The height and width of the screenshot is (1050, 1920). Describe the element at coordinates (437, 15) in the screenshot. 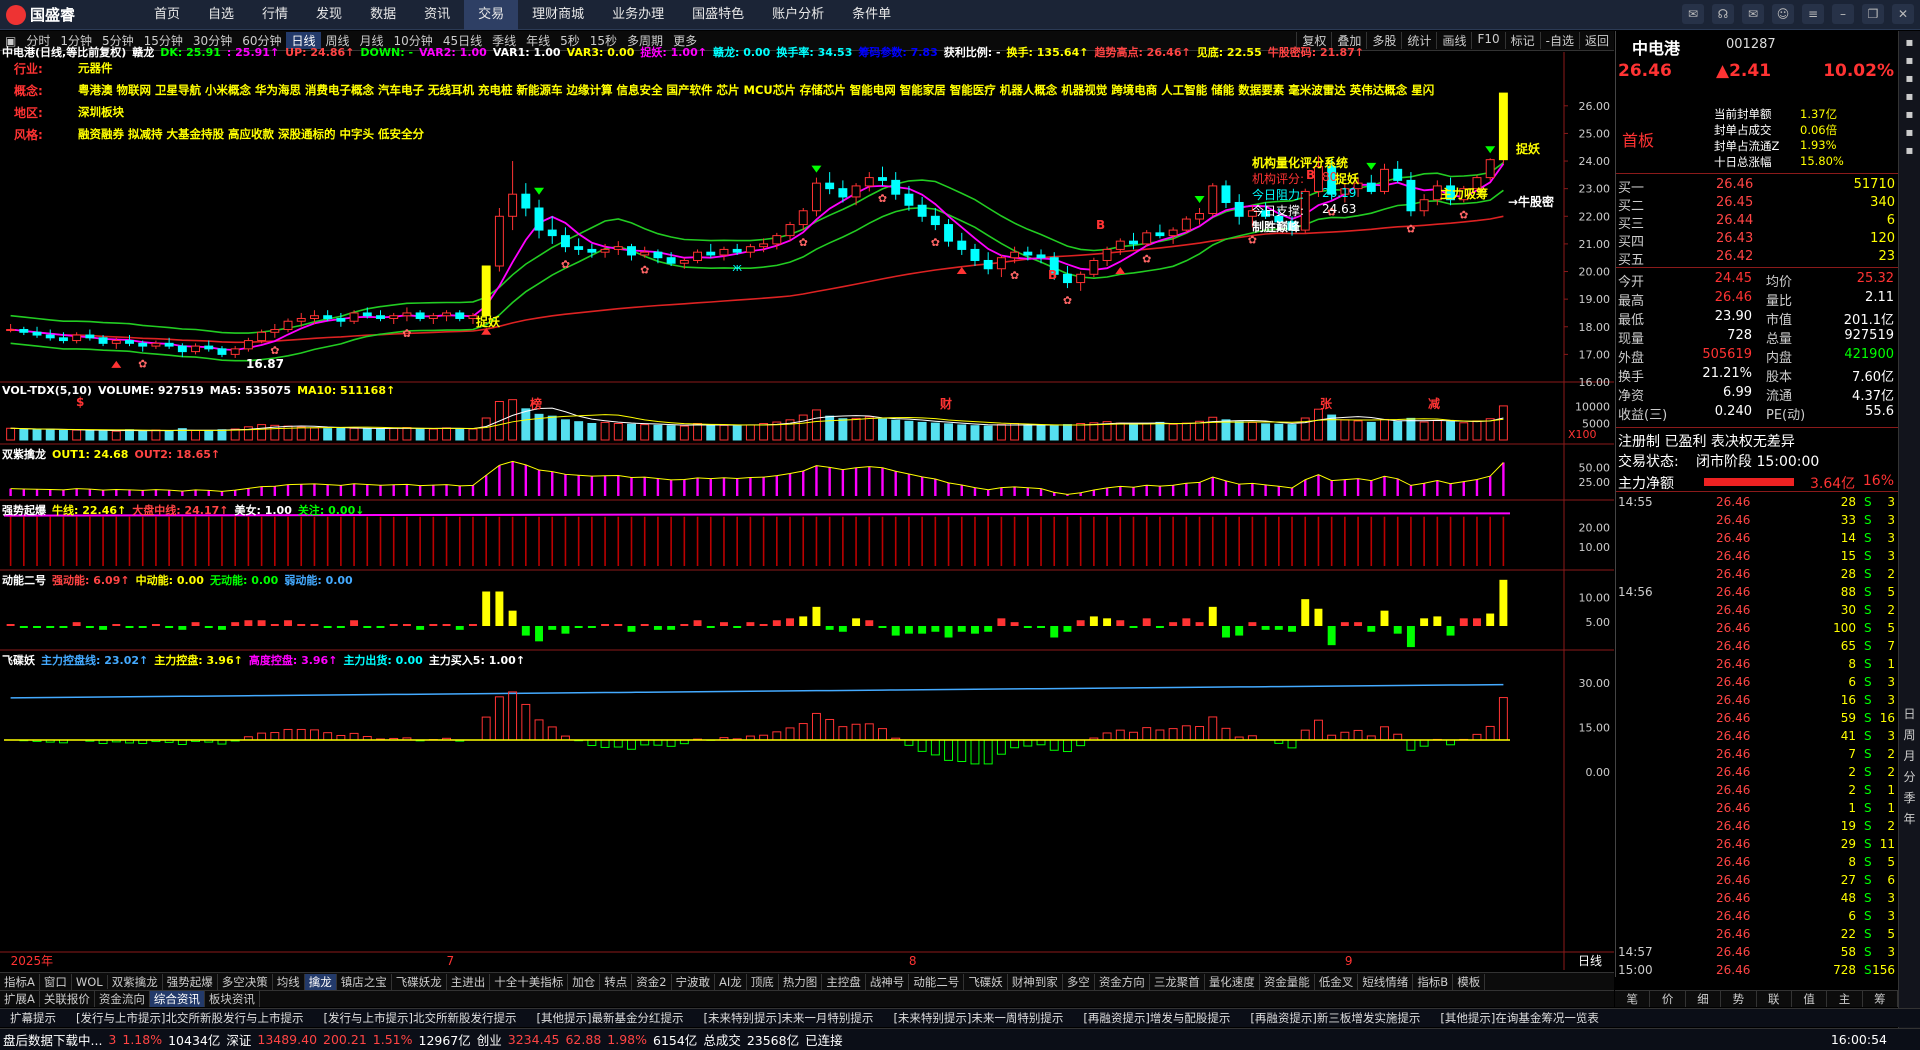

I see `nav-item: 资讯` at that location.